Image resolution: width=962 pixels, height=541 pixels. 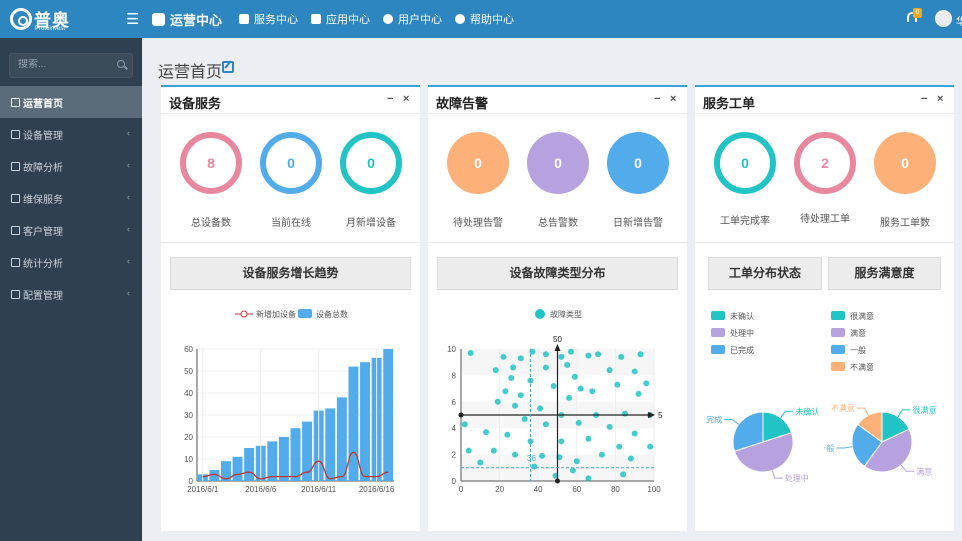 What do you see at coordinates (21, 19) in the screenshot?
I see `logo-icon` at bounding box center [21, 19].